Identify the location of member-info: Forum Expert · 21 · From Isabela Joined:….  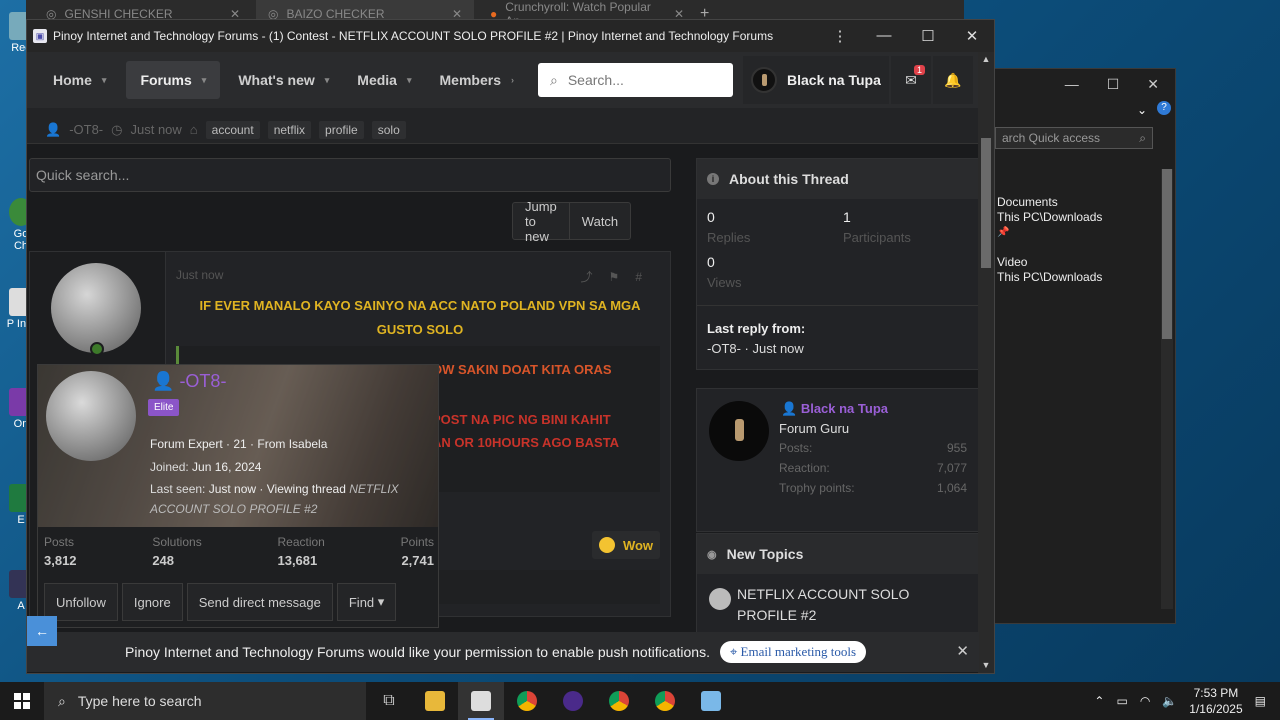
(274, 476).